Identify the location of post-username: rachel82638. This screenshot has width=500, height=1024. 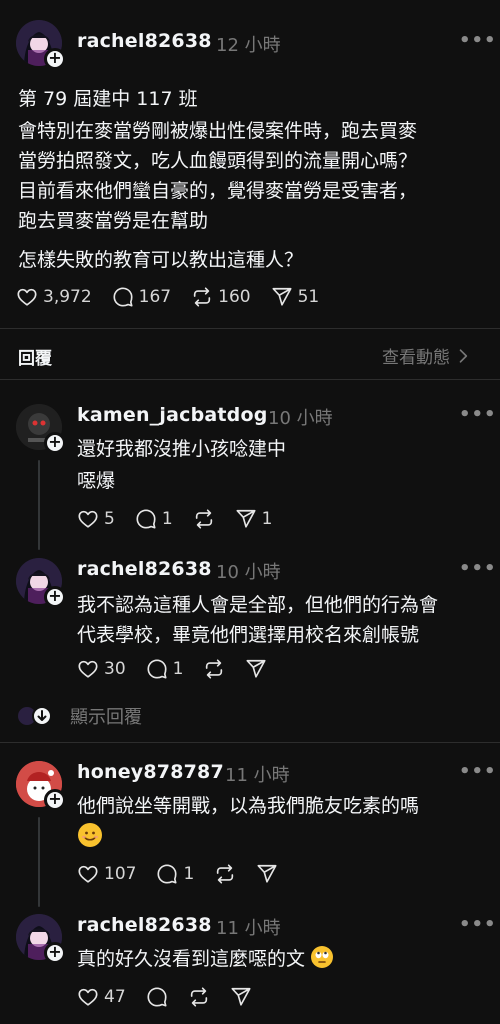
(144, 41).